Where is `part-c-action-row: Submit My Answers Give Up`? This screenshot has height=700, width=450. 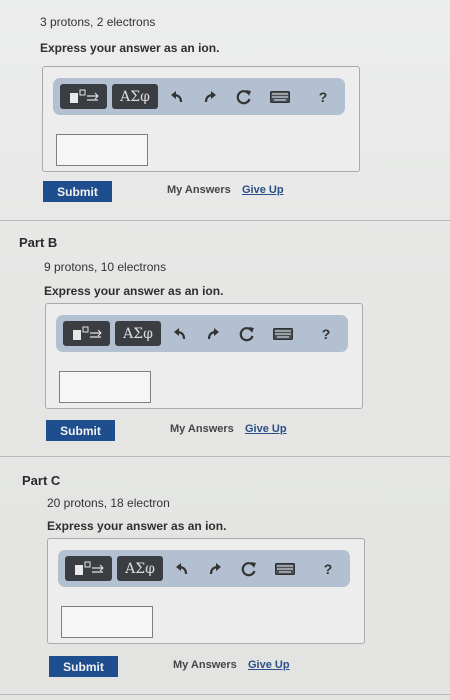 part-c-action-row: Submit My Answers Give Up is located at coordinates (214, 667).